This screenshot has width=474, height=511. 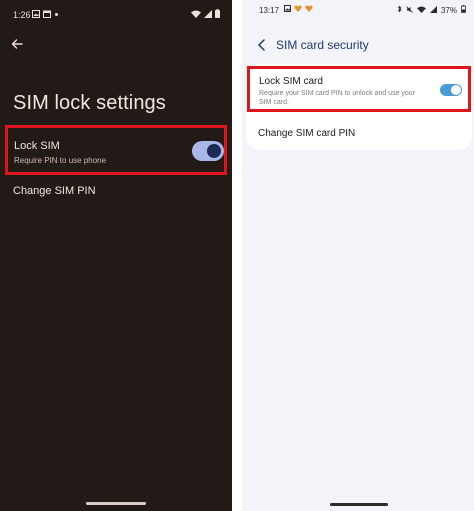 I want to click on page-title: SIM card security, so click(x=322, y=45).